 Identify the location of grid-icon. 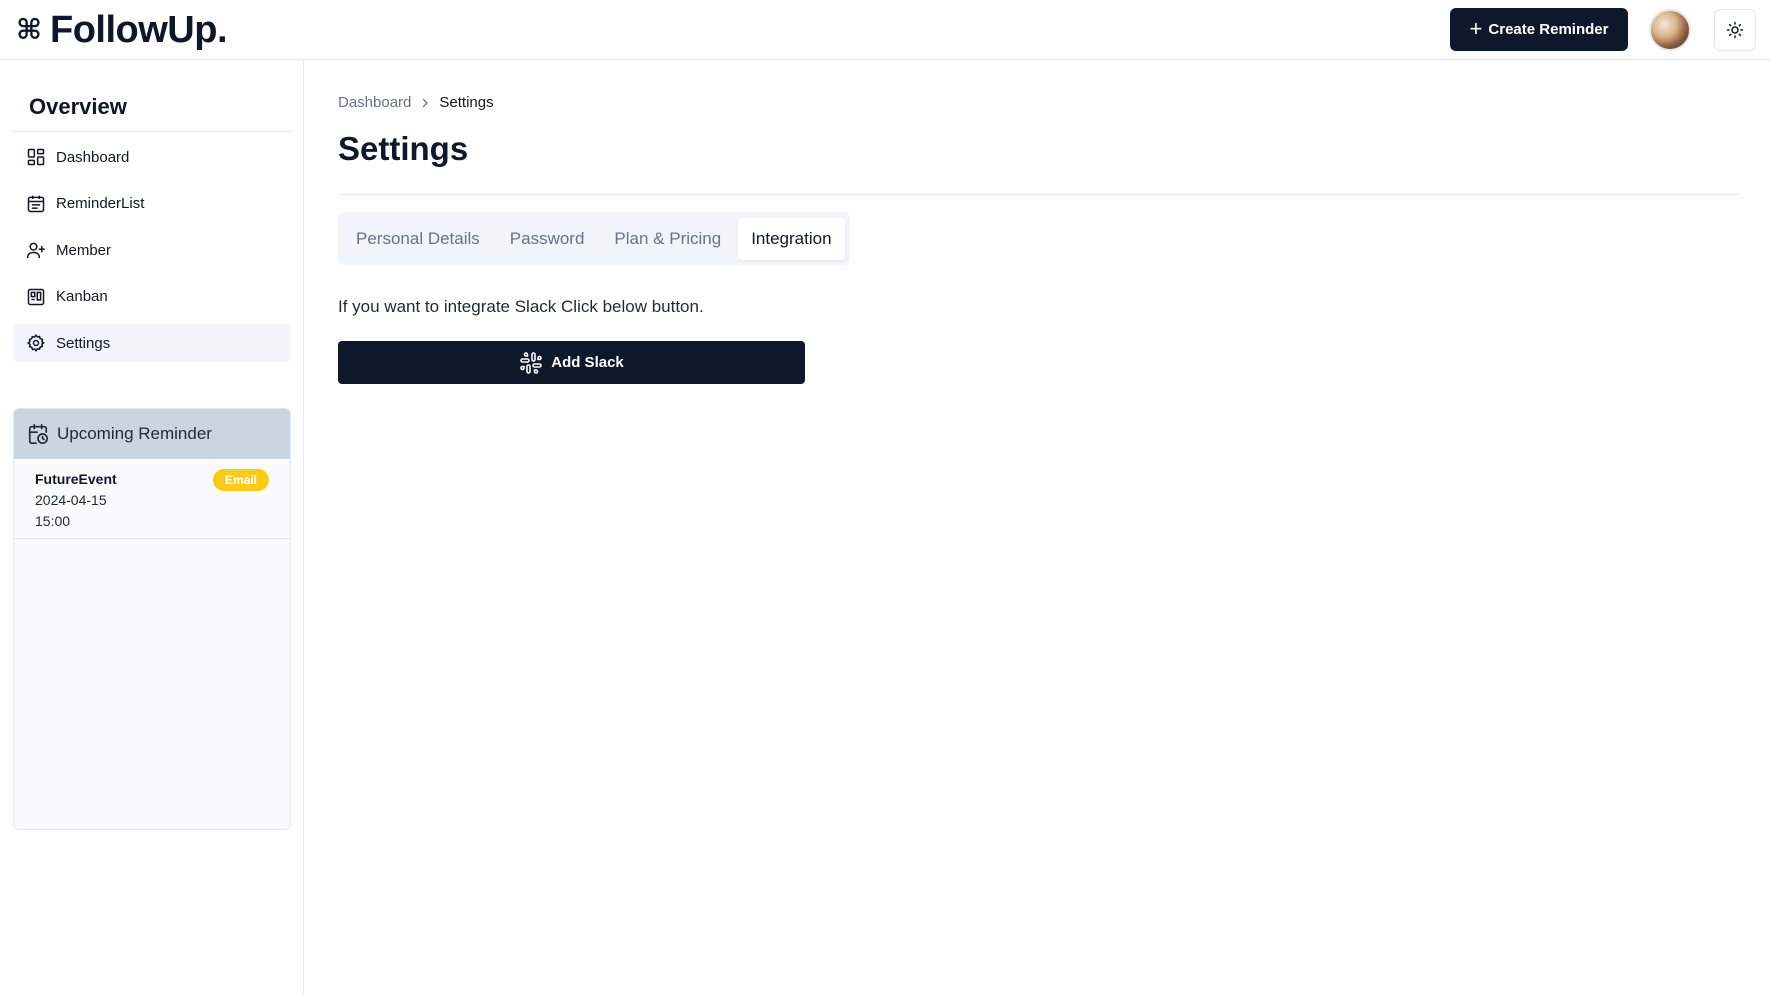
(36, 157).